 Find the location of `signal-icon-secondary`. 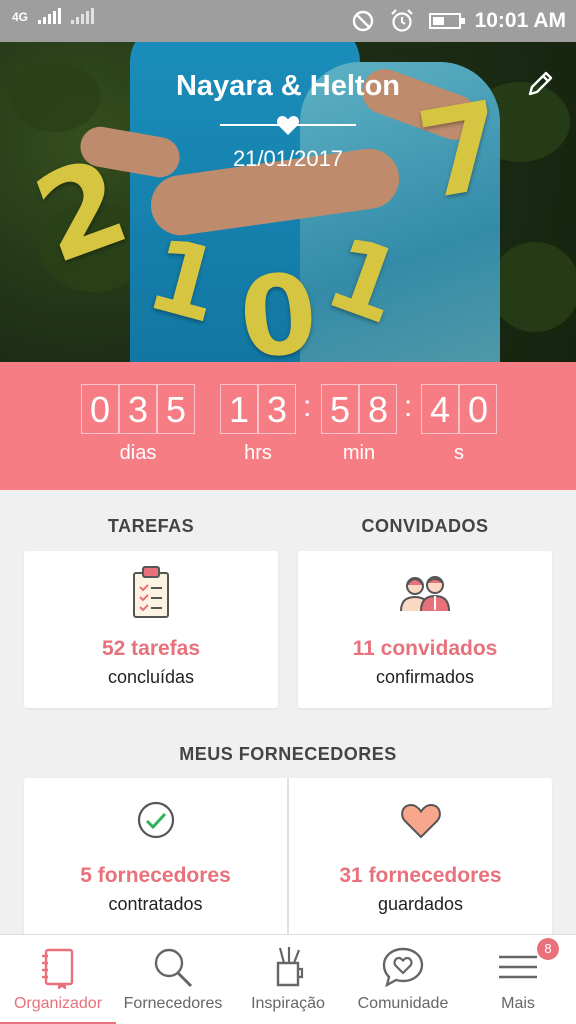

signal-icon-secondary is located at coordinates (83, 16).